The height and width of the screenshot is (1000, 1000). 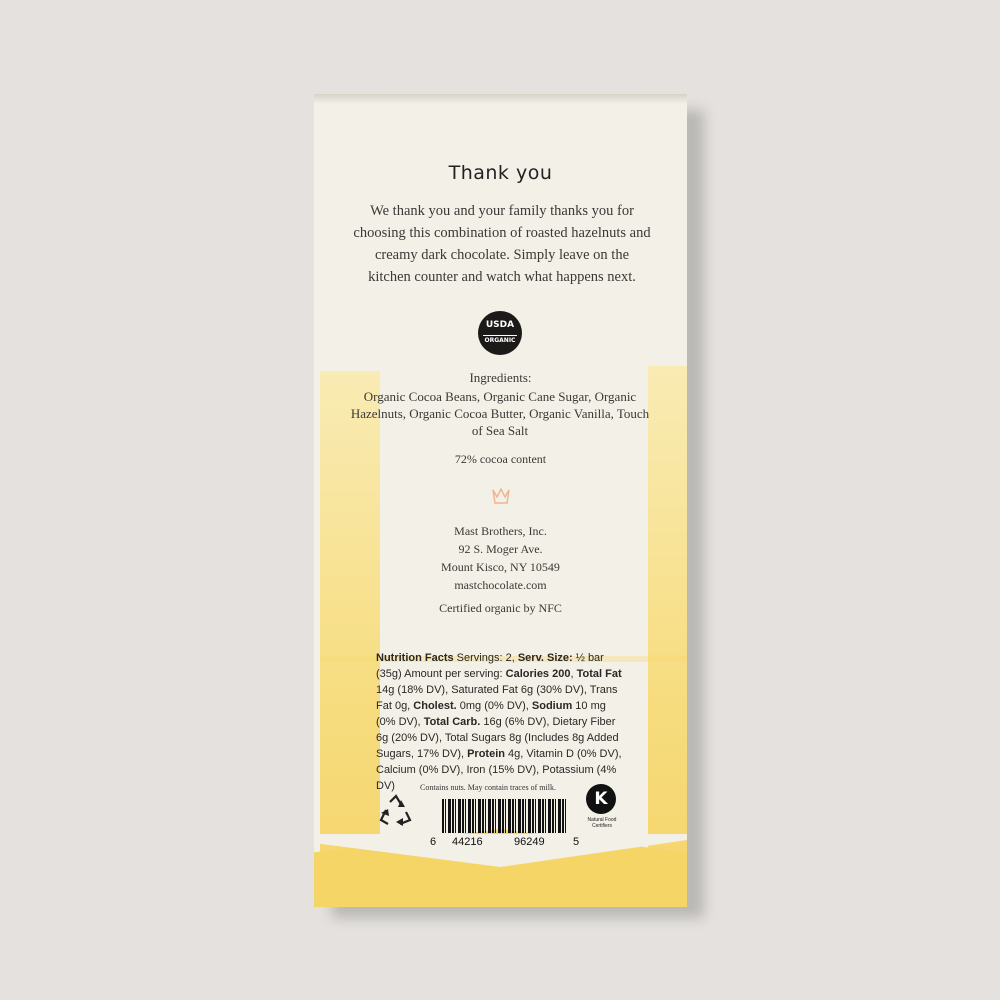 What do you see at coordinates (552, 706) in the screenshot?
I see `sodium-label: Sodium` at bounding box center [552, 706].